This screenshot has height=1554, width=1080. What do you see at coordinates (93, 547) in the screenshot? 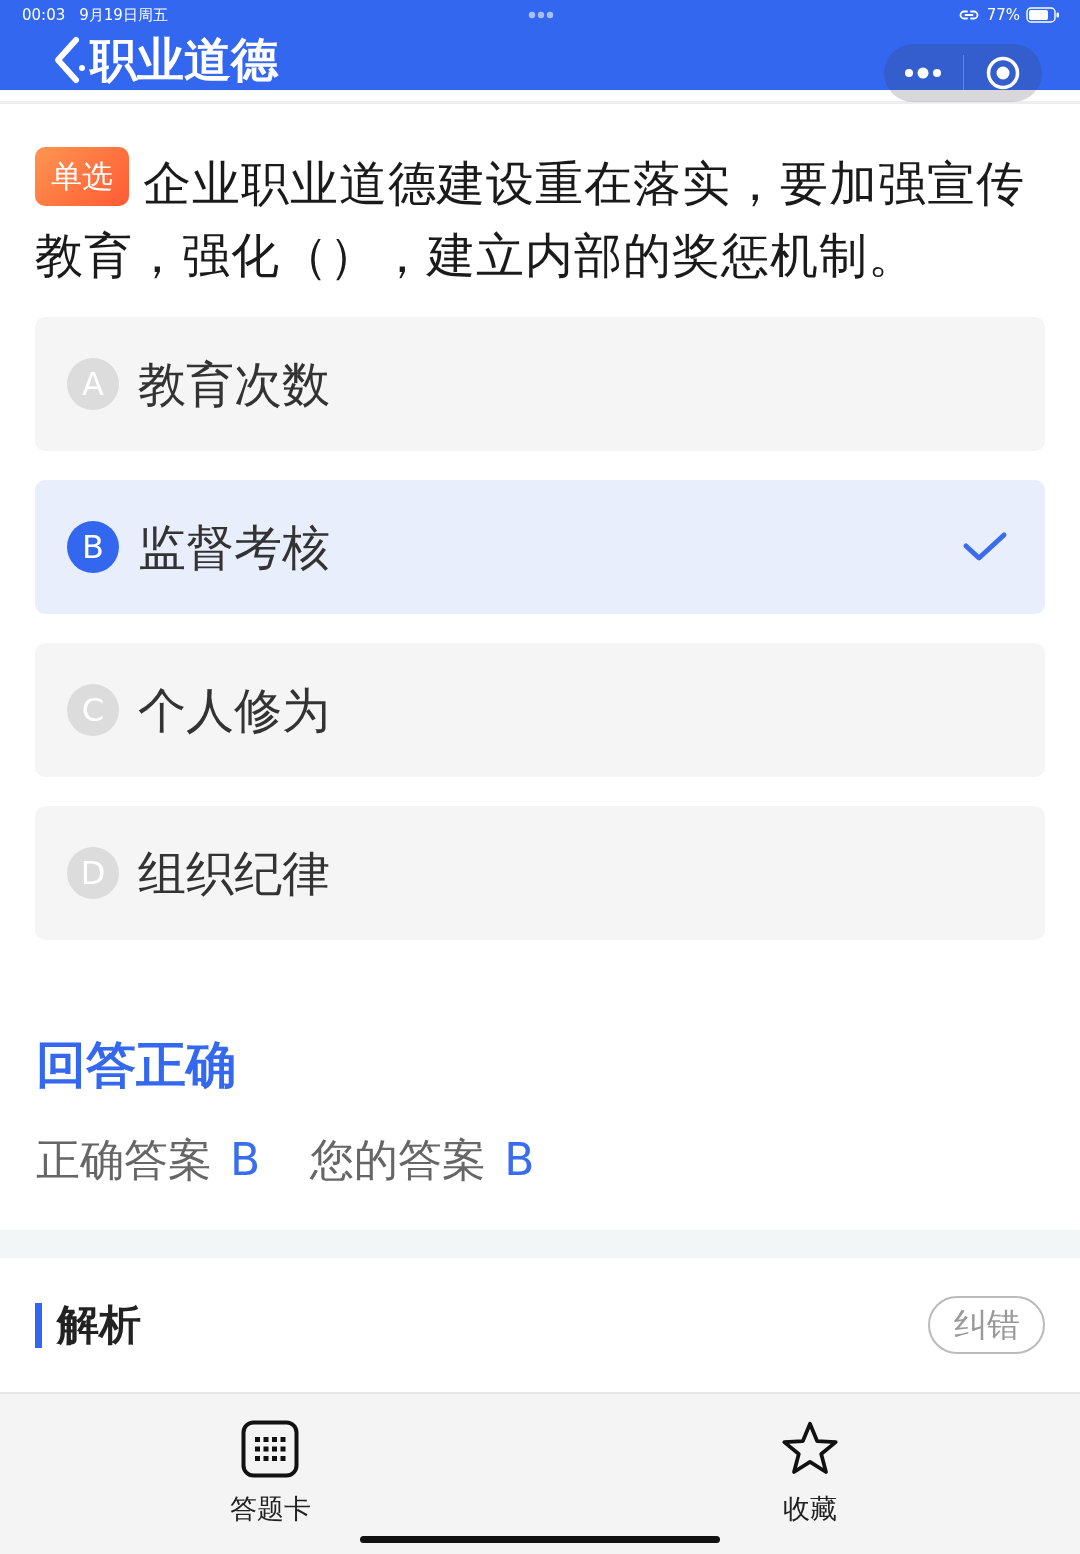
I see `option-letter: B` at bounding box center [93, 547].